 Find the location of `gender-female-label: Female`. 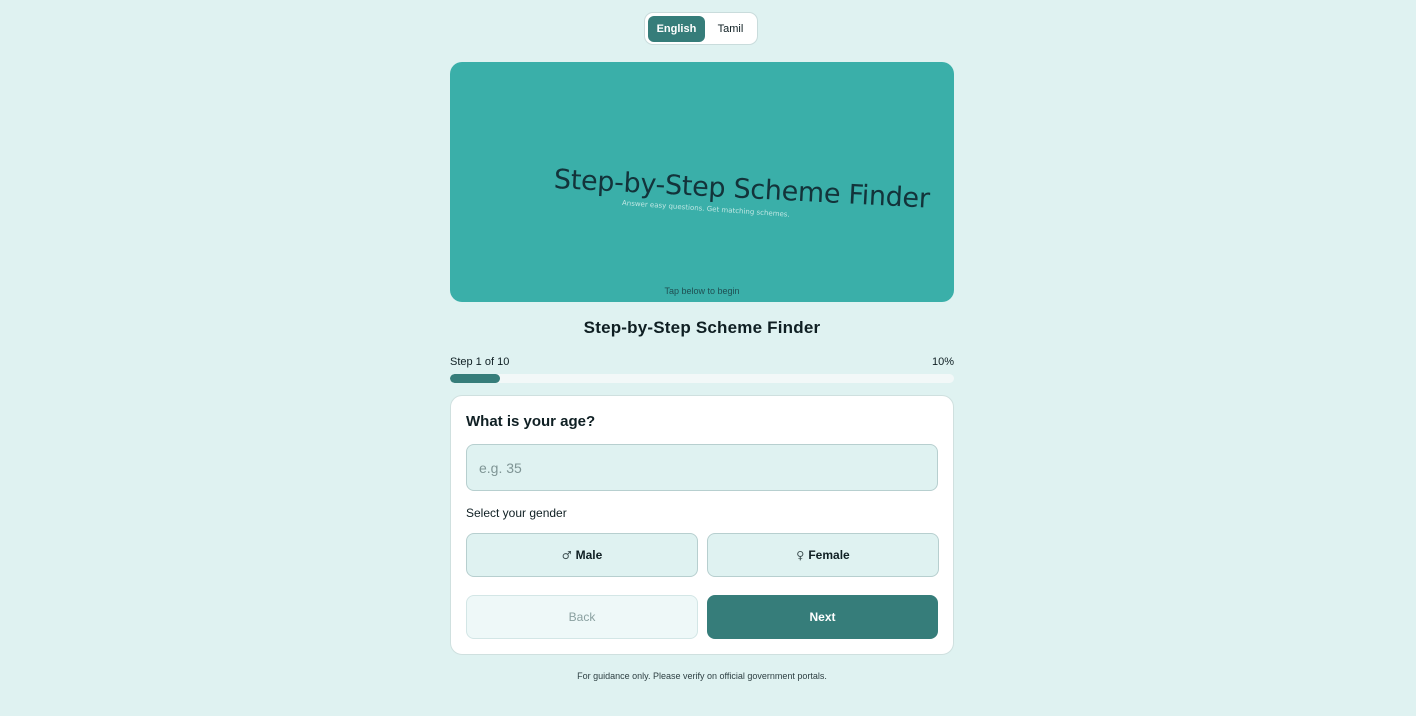

gender-female-label: Female is located at coordinates (829, 555).